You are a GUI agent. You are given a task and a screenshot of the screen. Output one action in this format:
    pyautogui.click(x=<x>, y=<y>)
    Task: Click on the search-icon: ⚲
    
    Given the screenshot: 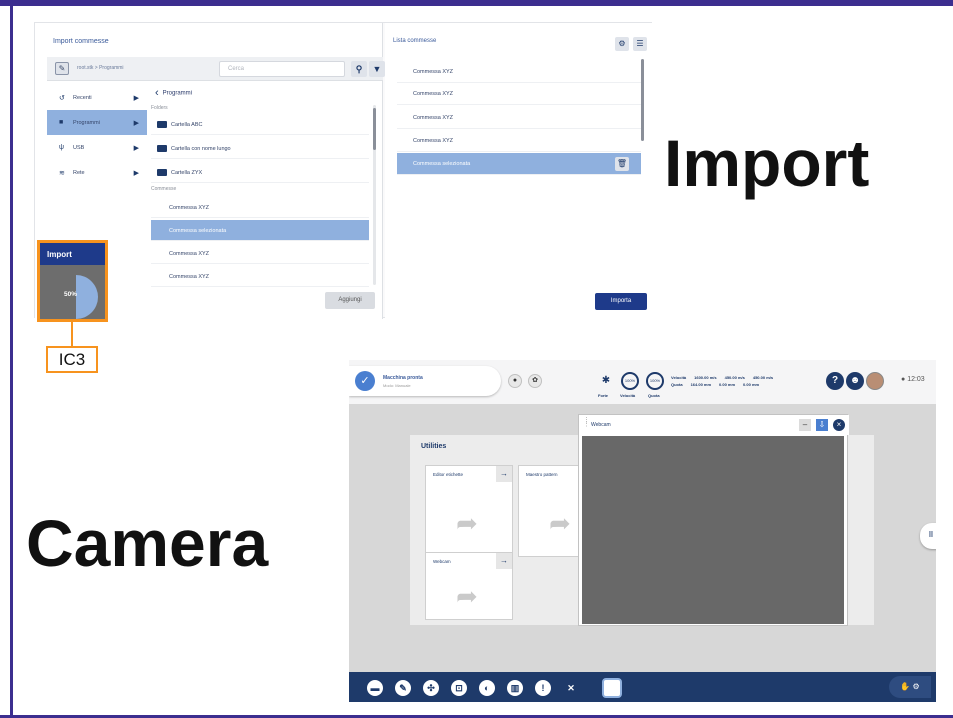 What is the action you would take?
    pyautogui.click(x=359, y=69)
    